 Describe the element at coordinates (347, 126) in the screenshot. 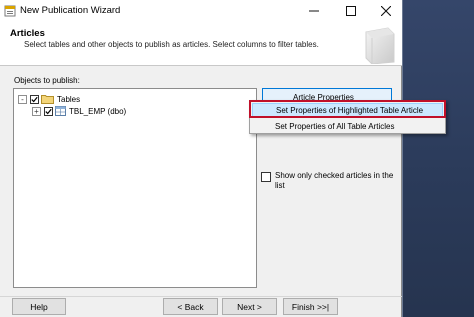

I see `menu-item-all-articles: Set Properties of All Table Articles` at that location.